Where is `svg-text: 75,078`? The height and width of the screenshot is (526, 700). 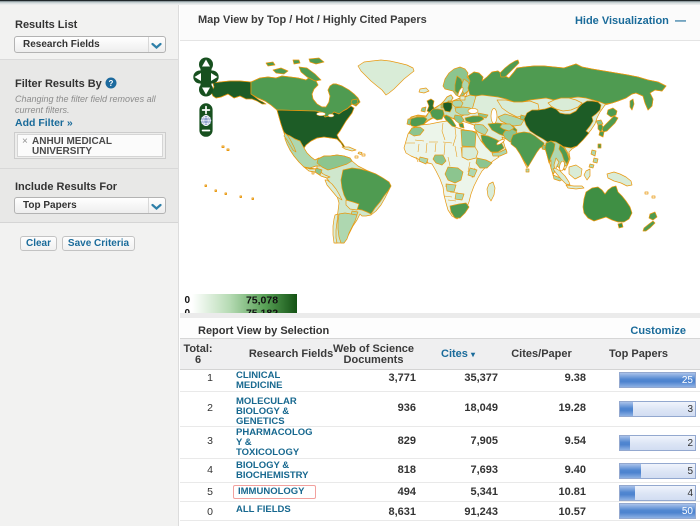
svg-text: 75,078 is located at coordinates (262, 301).